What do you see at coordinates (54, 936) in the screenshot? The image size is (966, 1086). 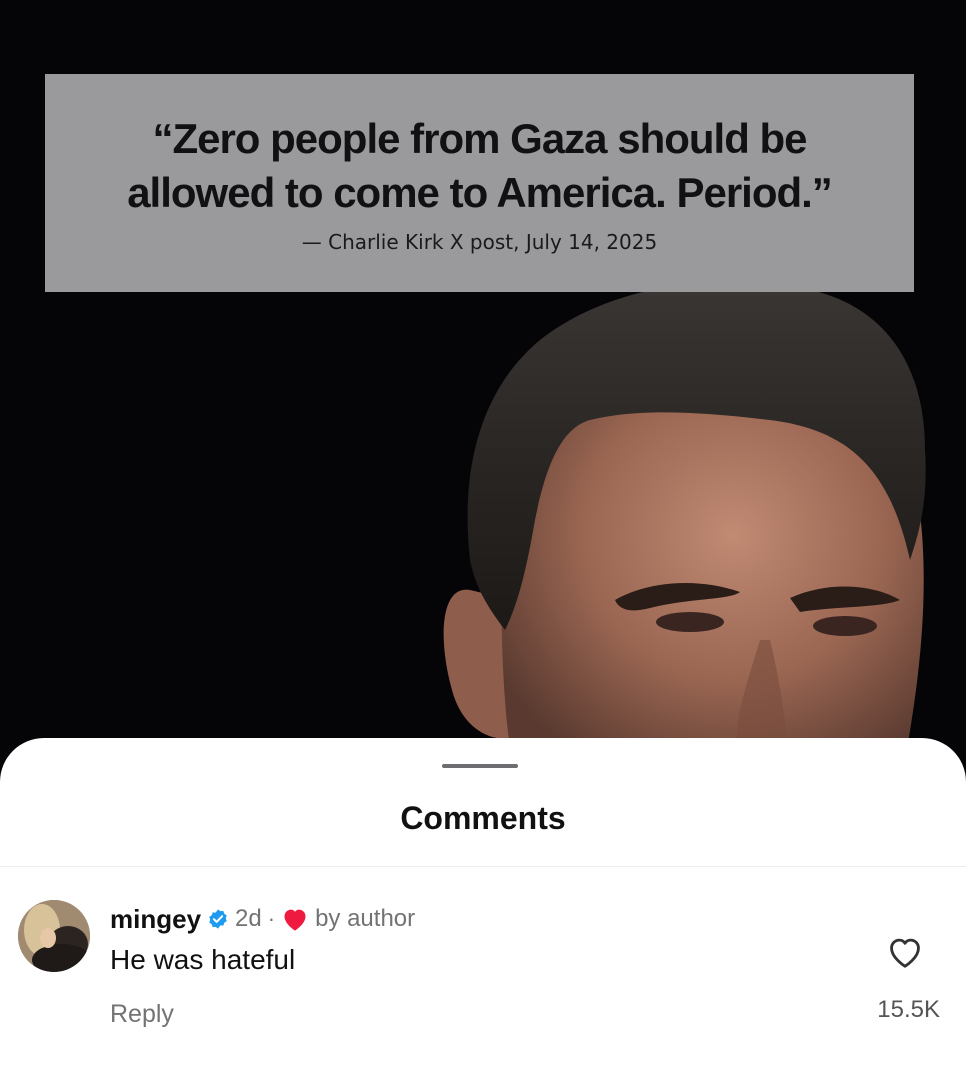 I see `avatar` at bounding box center [54, 936].